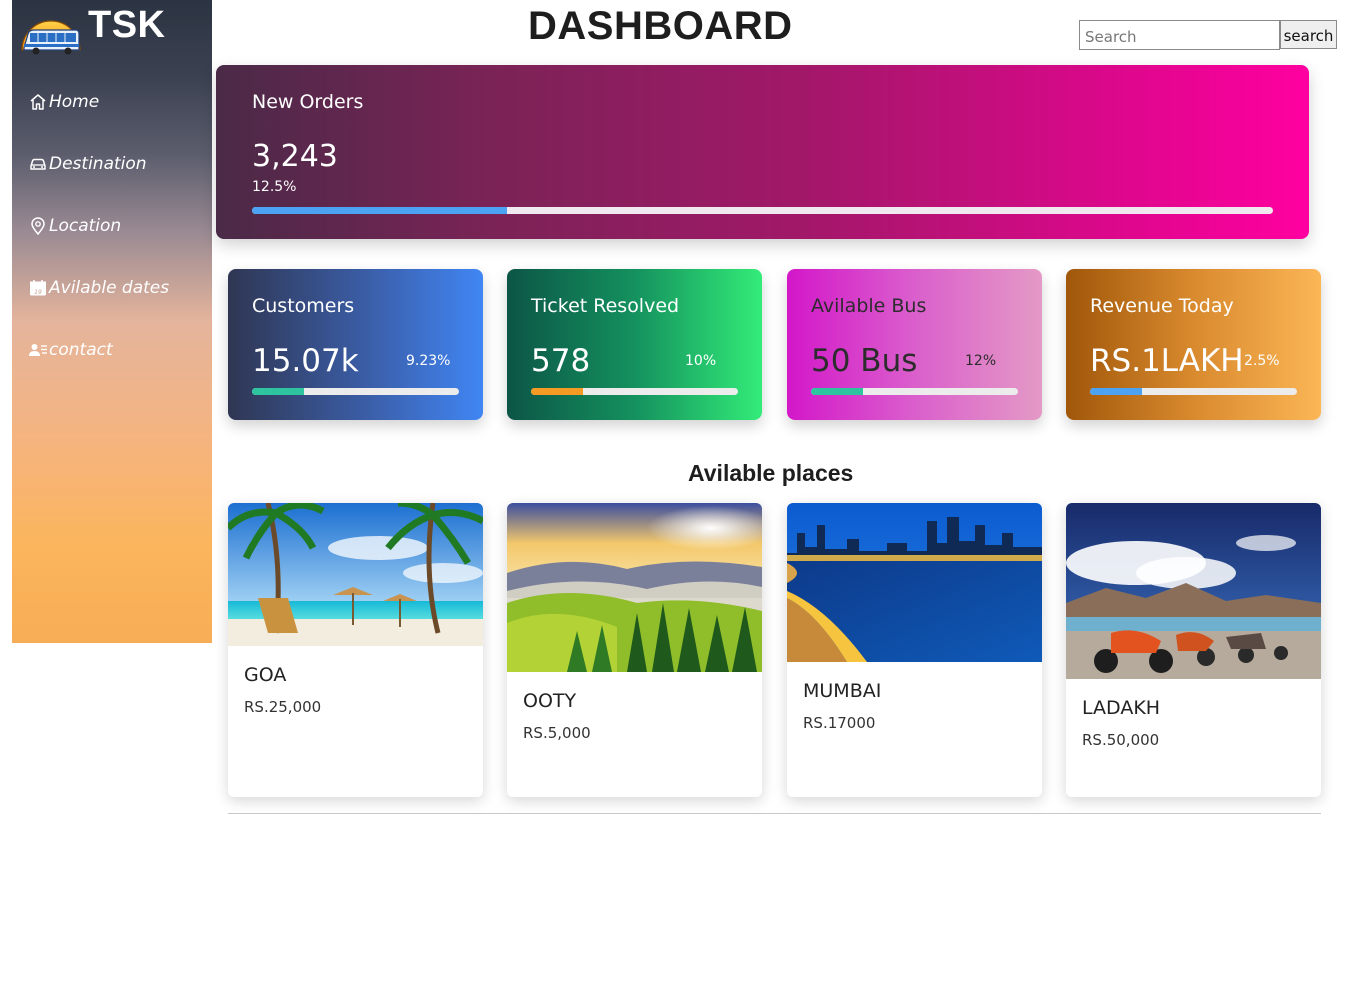 This screenshot has width=1349, height=1000. What do you see at coordinates (869, 306) in the screenshot?
I see `card-label: Avilable Bus` at bounding box center [869, 306].